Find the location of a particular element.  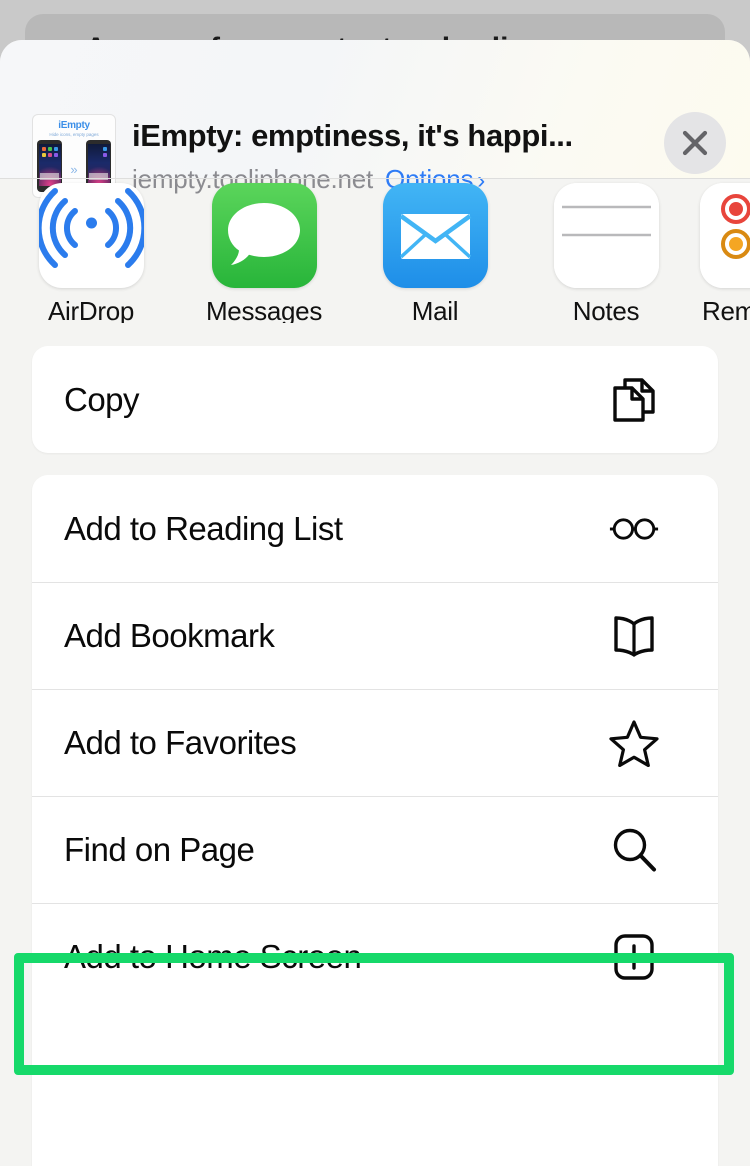

action-label: Add Bookmark is located at coordinates (169, 635).